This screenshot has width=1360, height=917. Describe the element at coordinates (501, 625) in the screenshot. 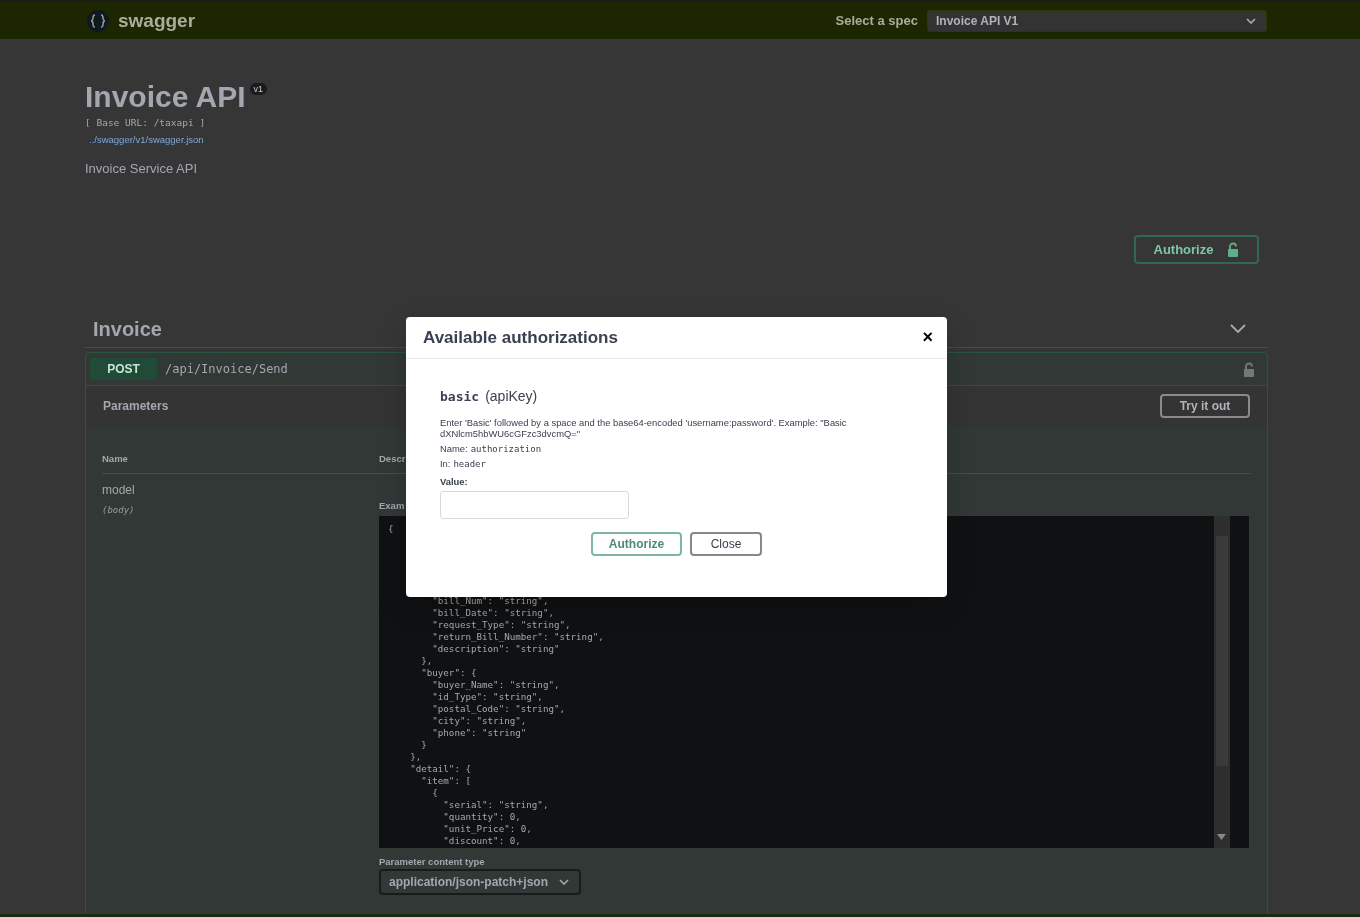

I see `code-line: "request_Type": "string",` at that location.